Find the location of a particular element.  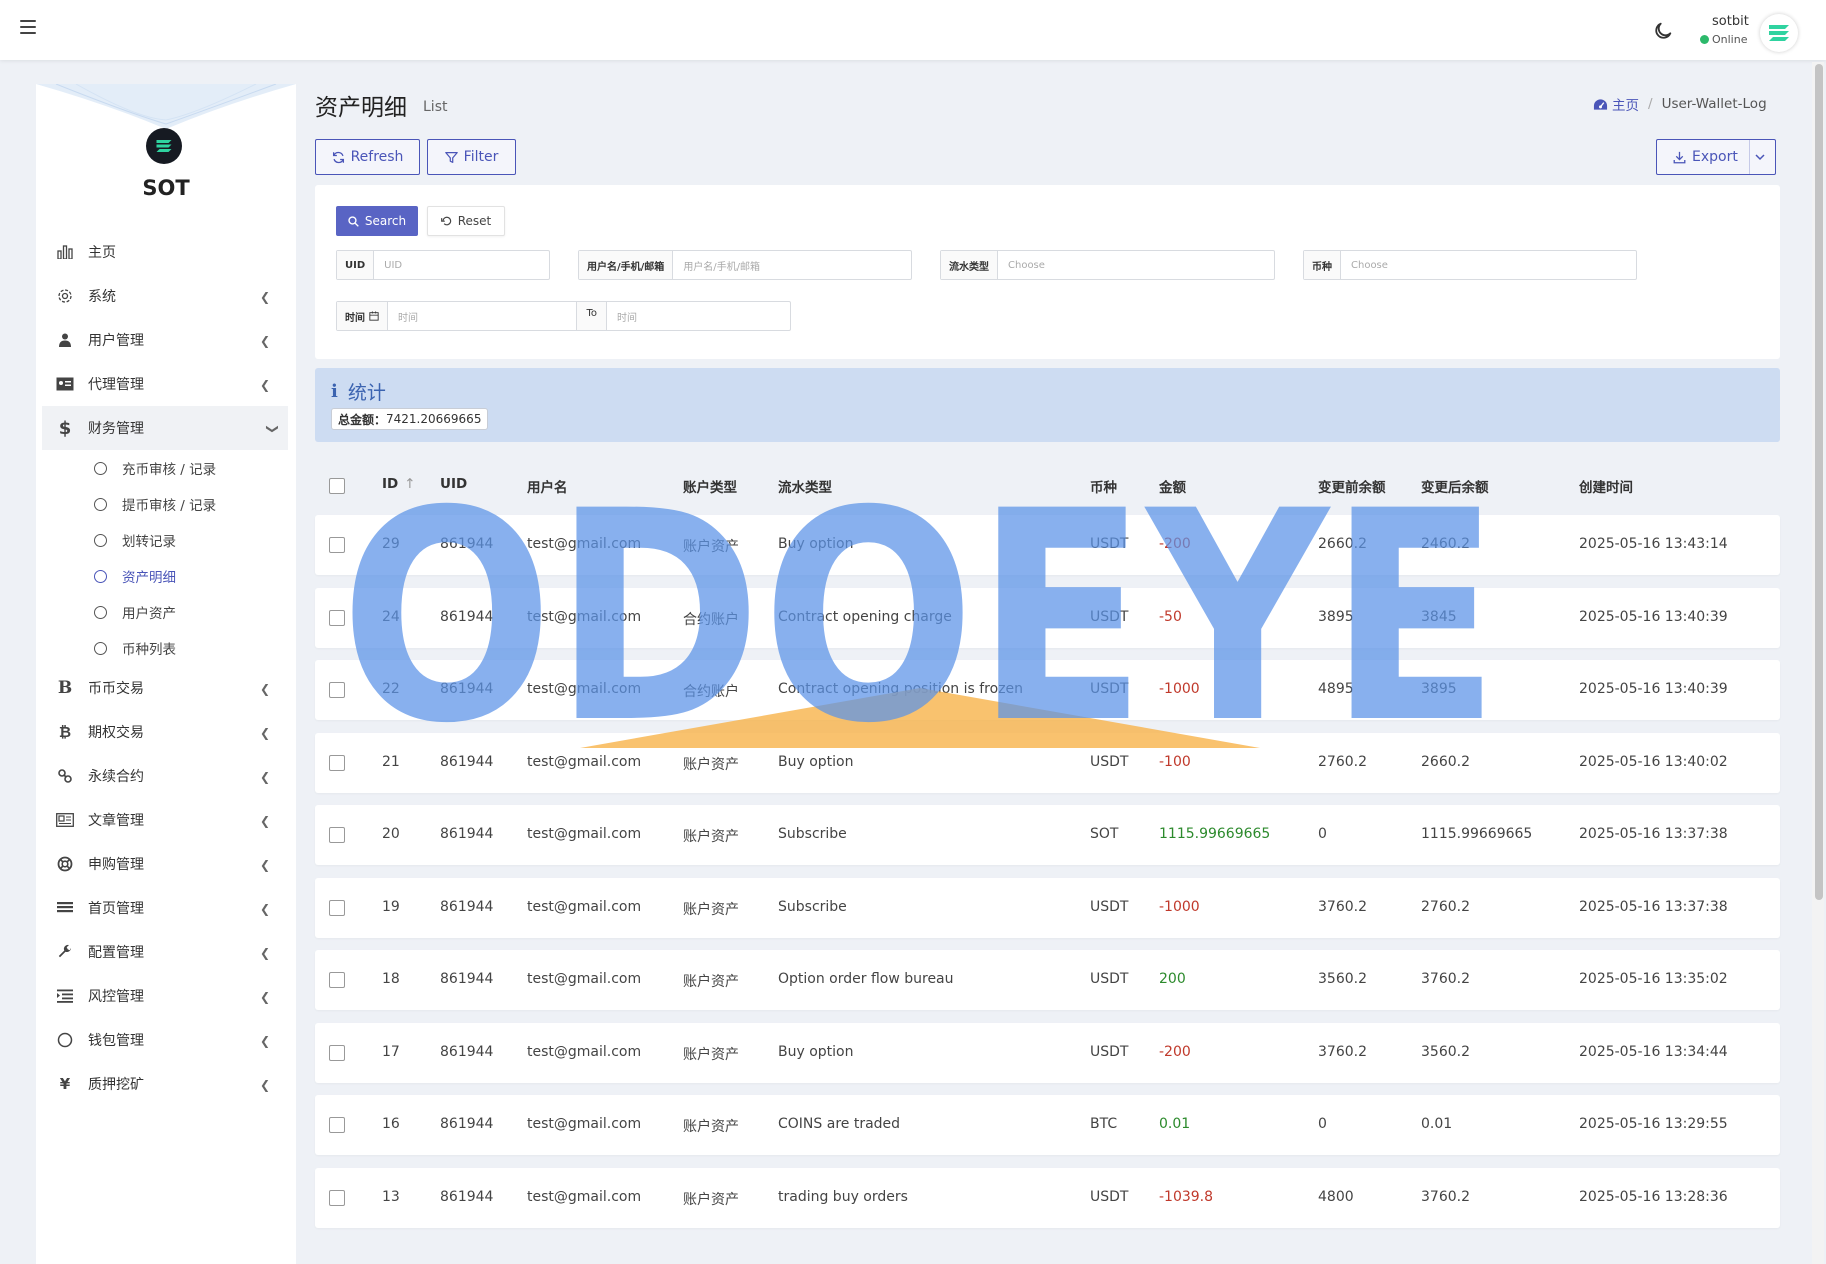

column-header-id: ID ↑ is located at coordinates (399, 484).